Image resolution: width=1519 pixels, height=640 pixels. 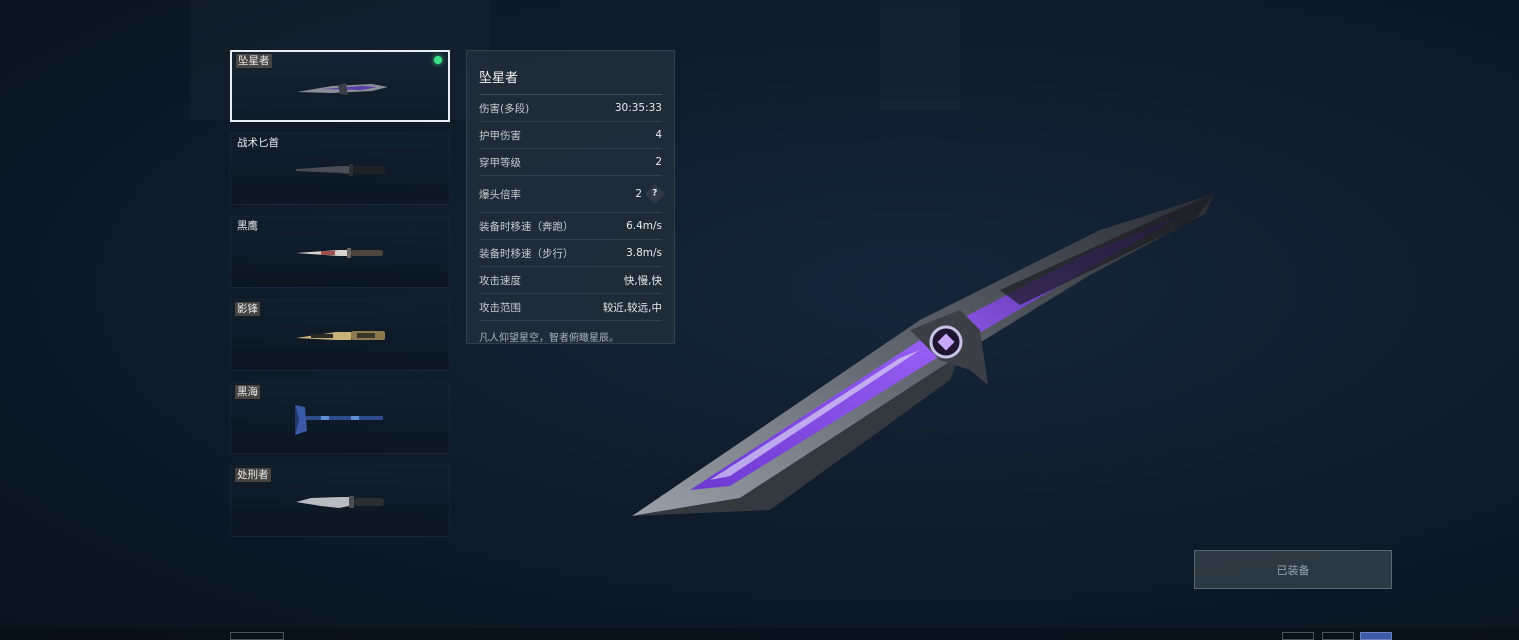 I want to click on weapon-name: 黑鹰, so click(x=247, y=226).